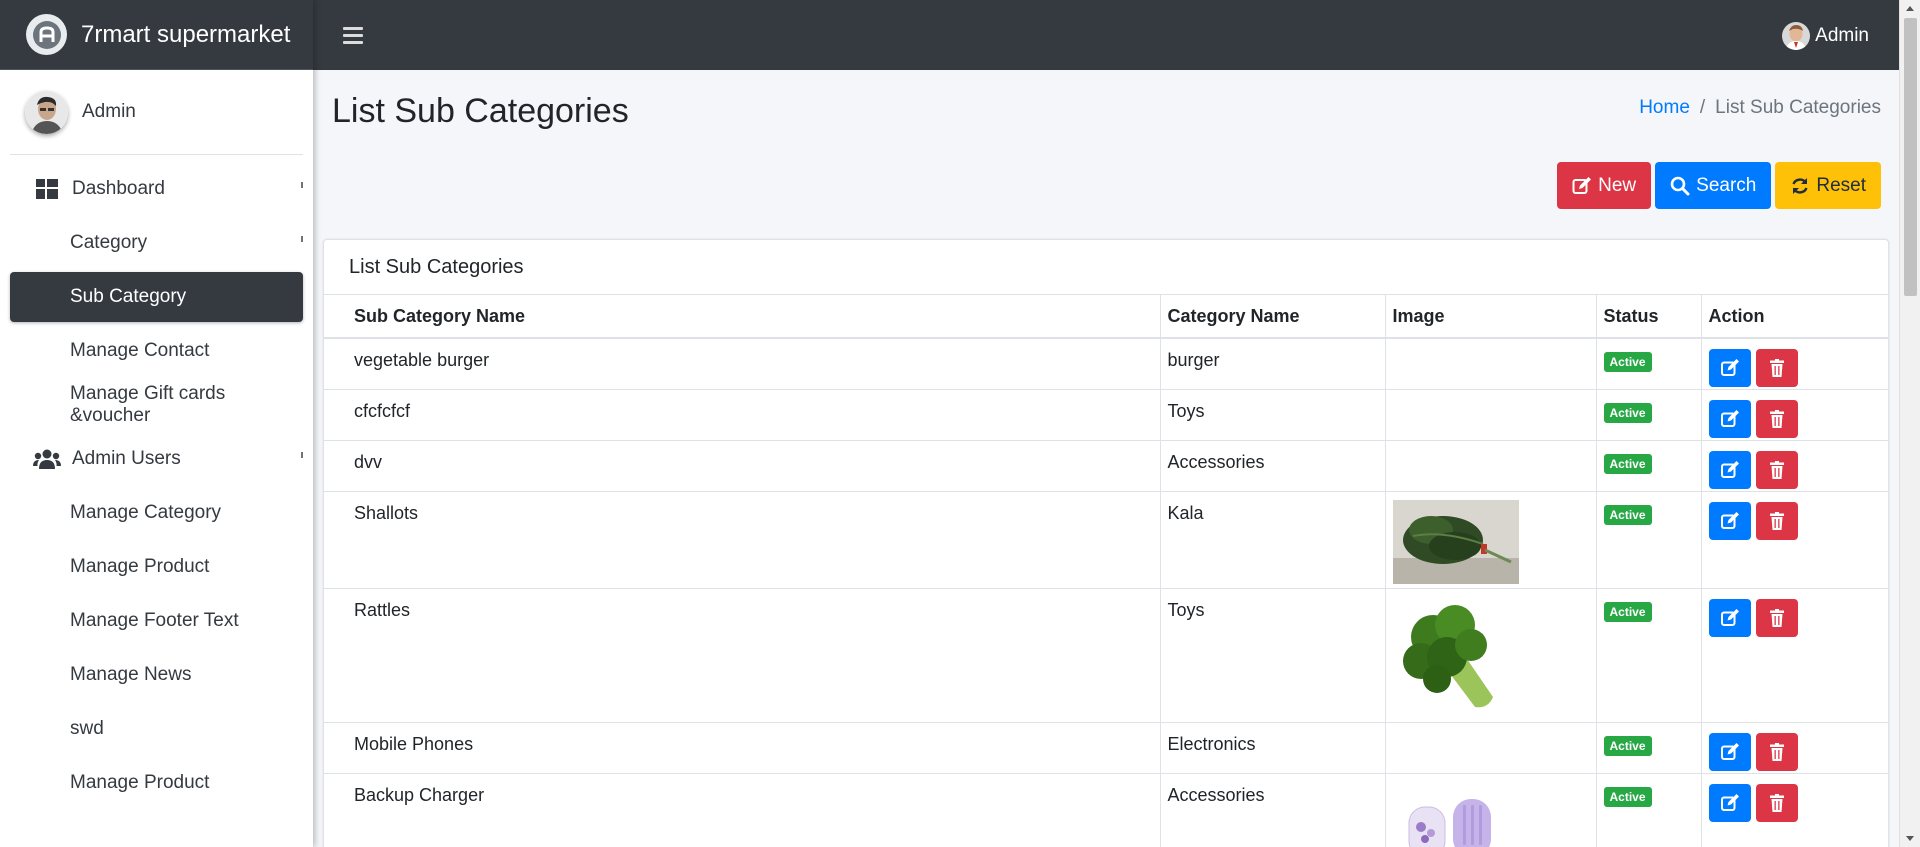  I want to click on reset-button: Reset, so click(1828, 185).